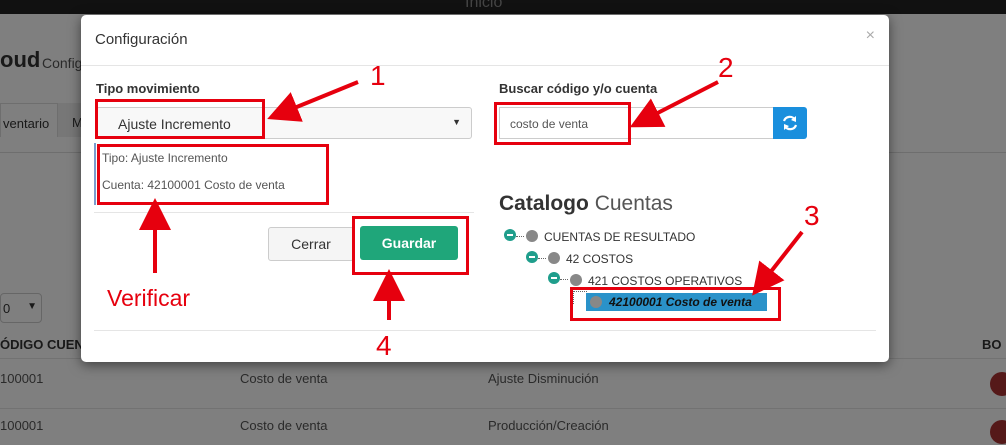 This screenshot has height=445, width=1006. Describe the element at coordinates (311, 244) in the screenshot. I see `cerrar-button: Cerrar` at that location.